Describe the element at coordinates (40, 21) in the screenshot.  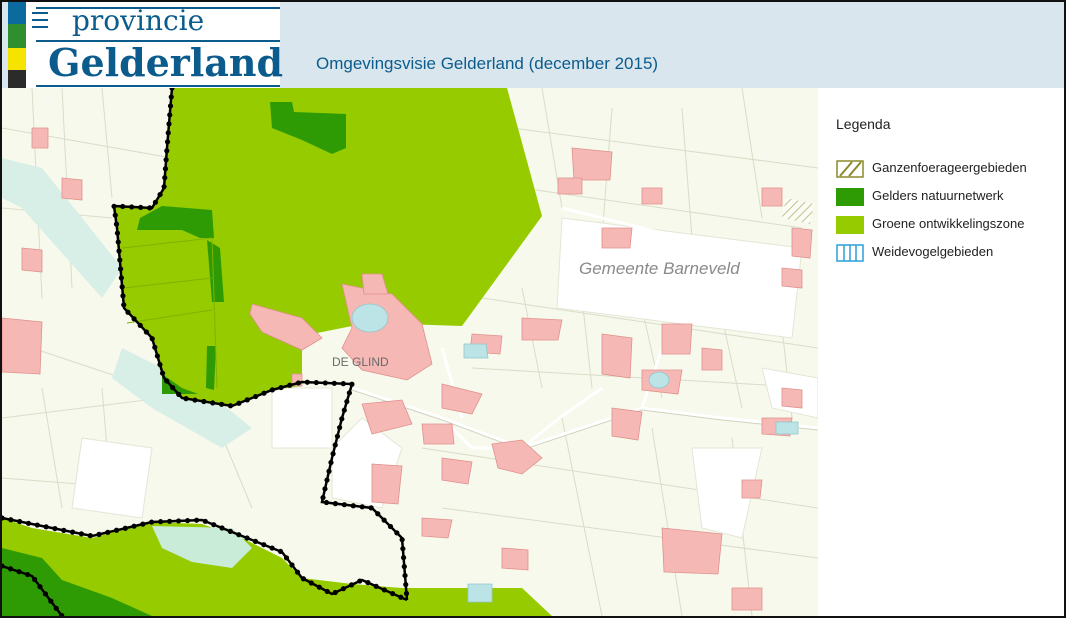
I see `menu-icon` at that location.